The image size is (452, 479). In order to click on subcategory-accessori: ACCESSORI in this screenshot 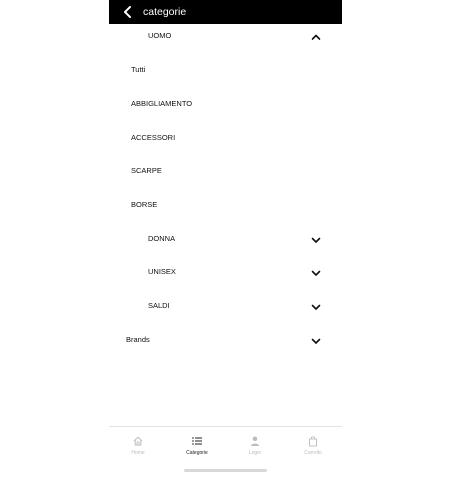, I will do `click(225, 138)`.